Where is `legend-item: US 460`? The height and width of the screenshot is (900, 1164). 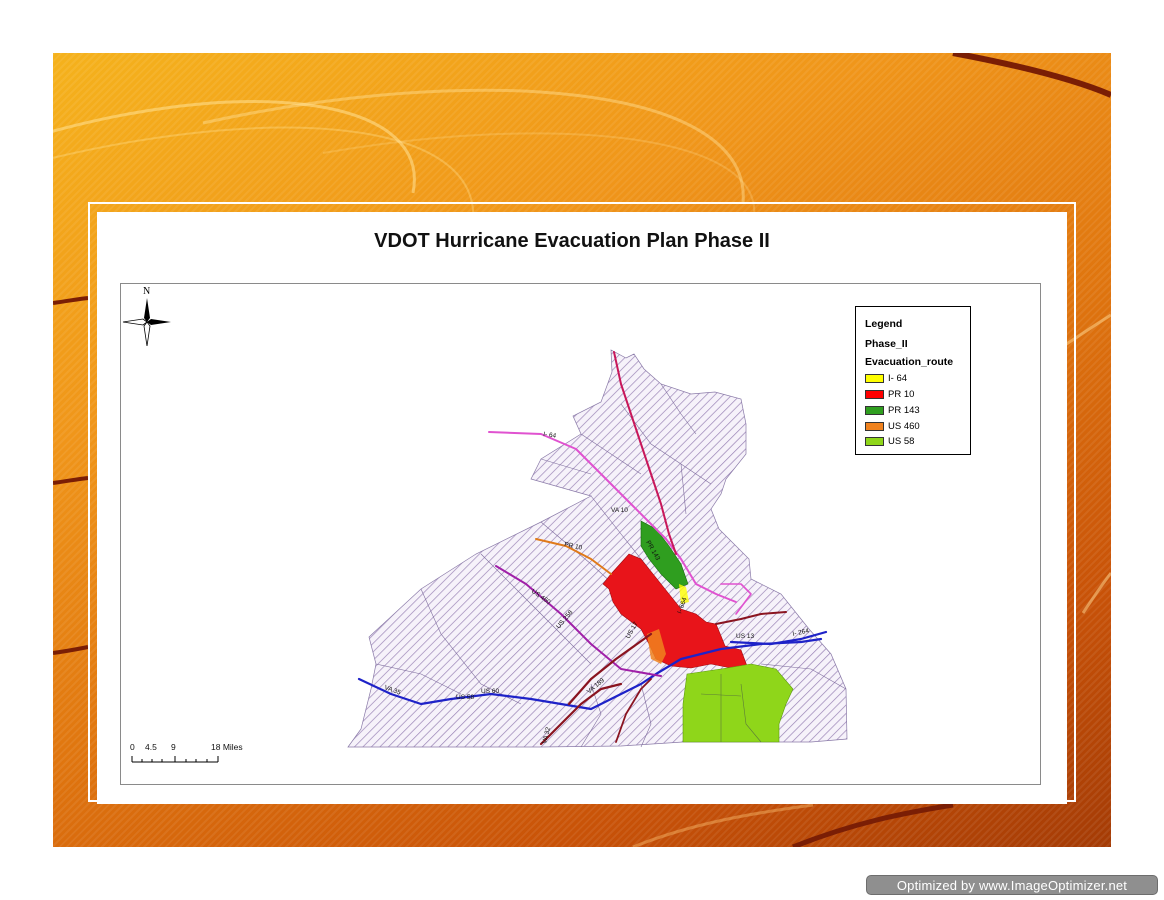
legend-item: US 460 is located at coordinates (892, 426).